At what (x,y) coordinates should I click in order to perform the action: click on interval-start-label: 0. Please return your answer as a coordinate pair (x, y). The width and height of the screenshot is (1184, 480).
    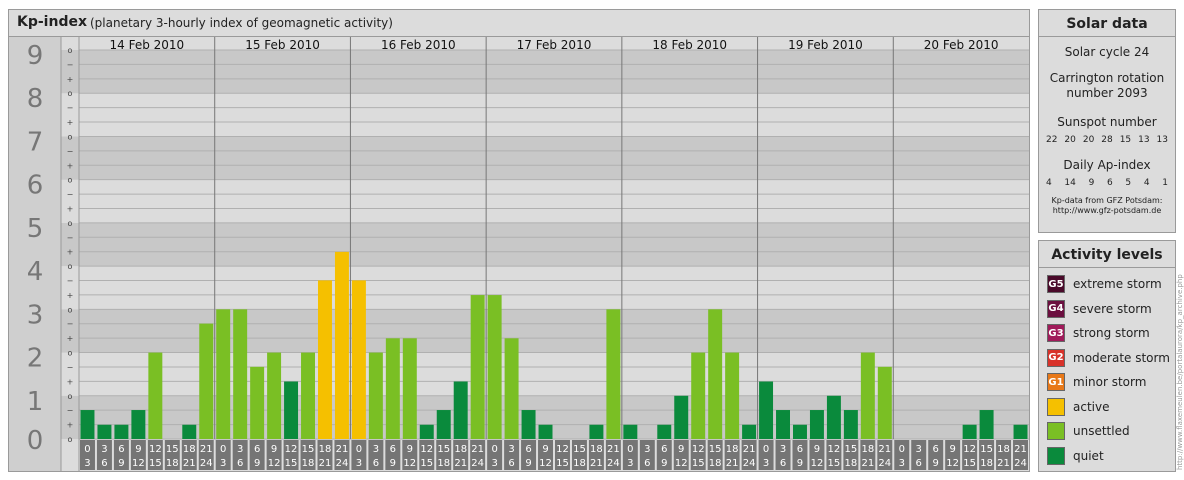
    Looking at the image, I should click on (766, 449).